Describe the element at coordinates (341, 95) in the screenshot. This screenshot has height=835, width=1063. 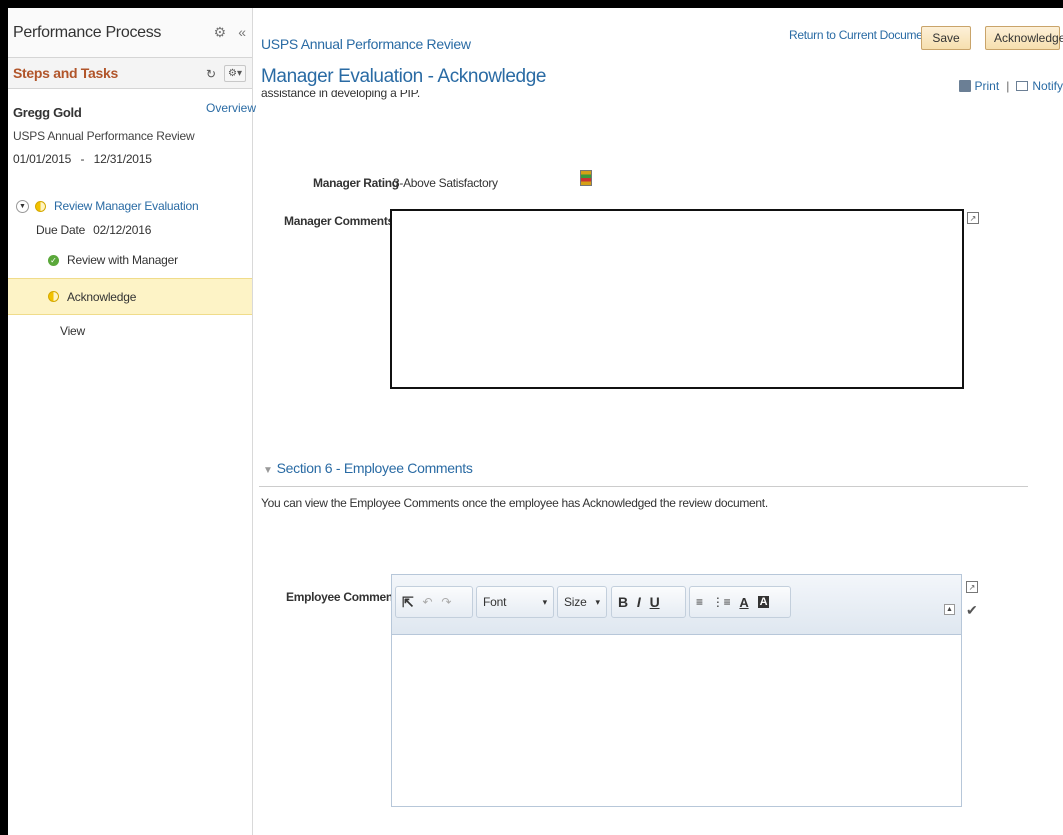
I see `truncated-text: assistance in developing a PIP.` at that location.